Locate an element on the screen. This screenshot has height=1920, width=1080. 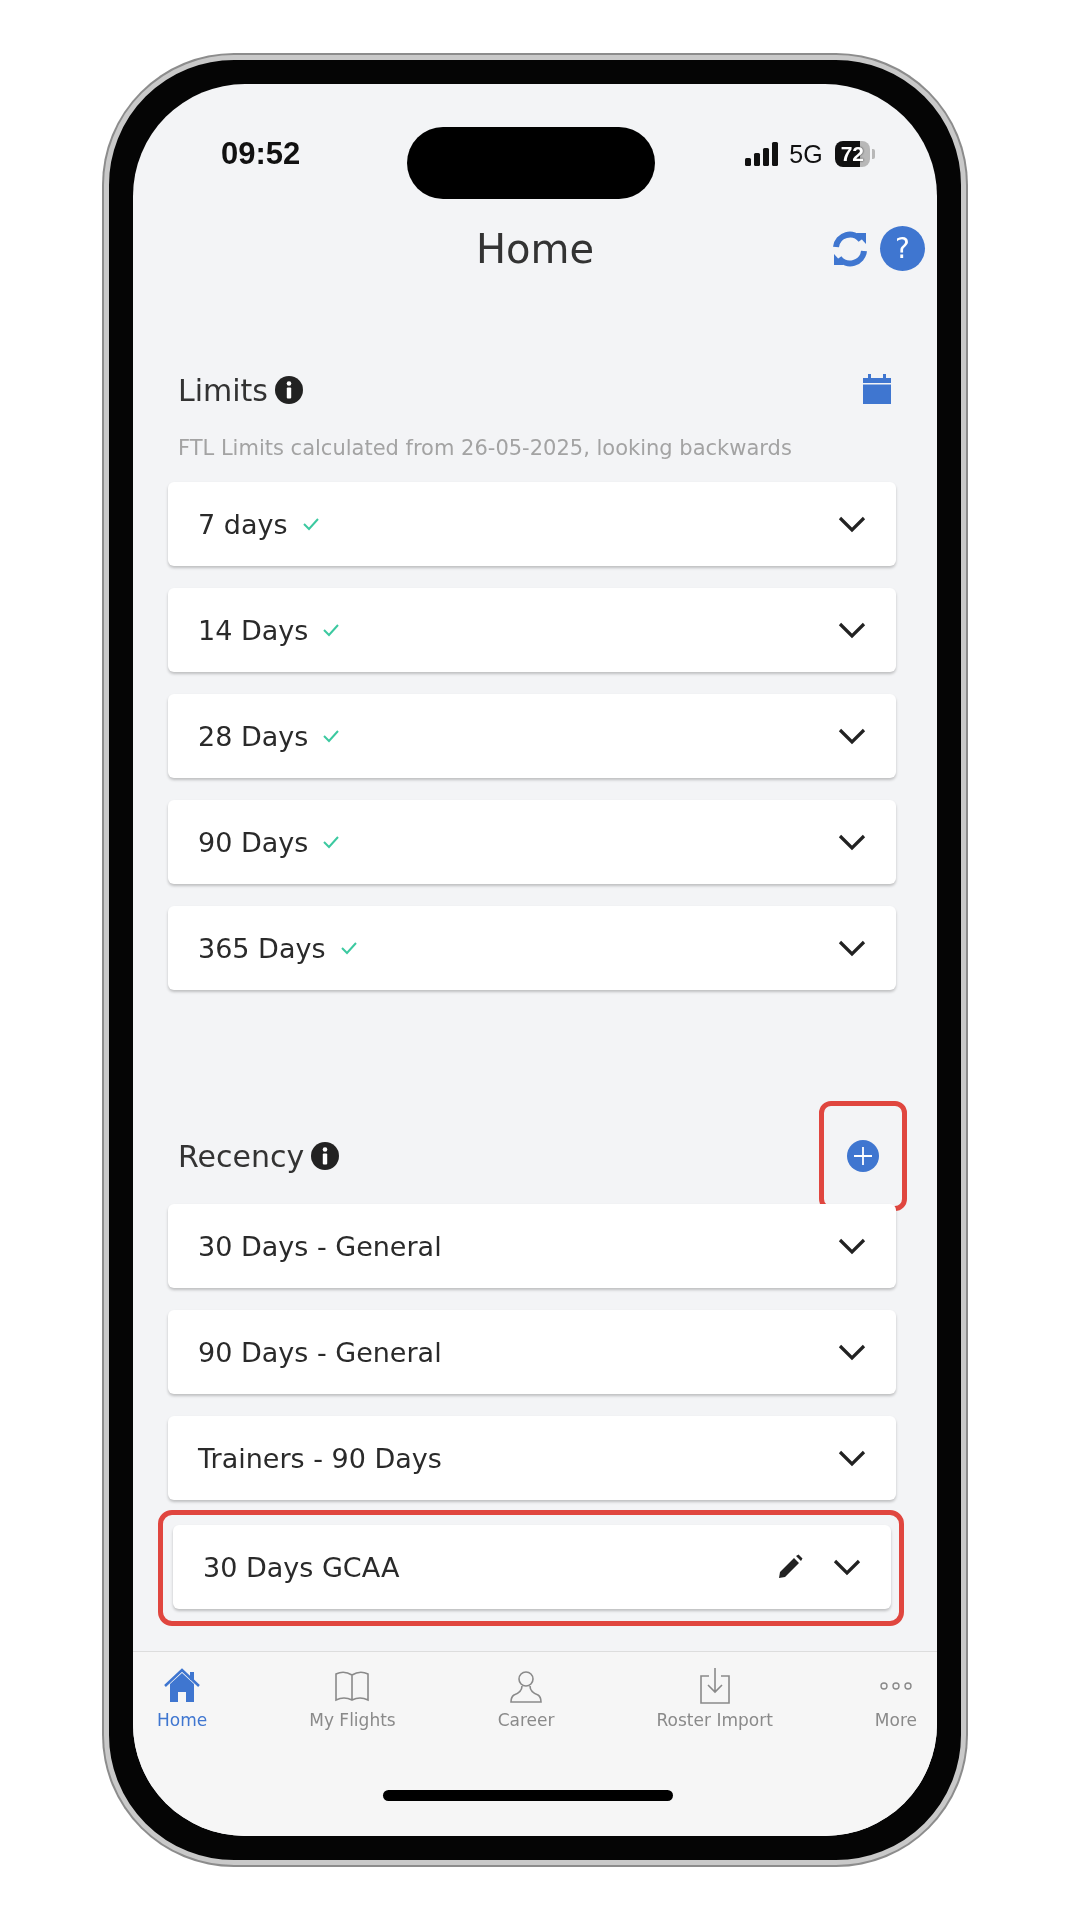
row-label: 14 Days is located at coordinates (253, 630).